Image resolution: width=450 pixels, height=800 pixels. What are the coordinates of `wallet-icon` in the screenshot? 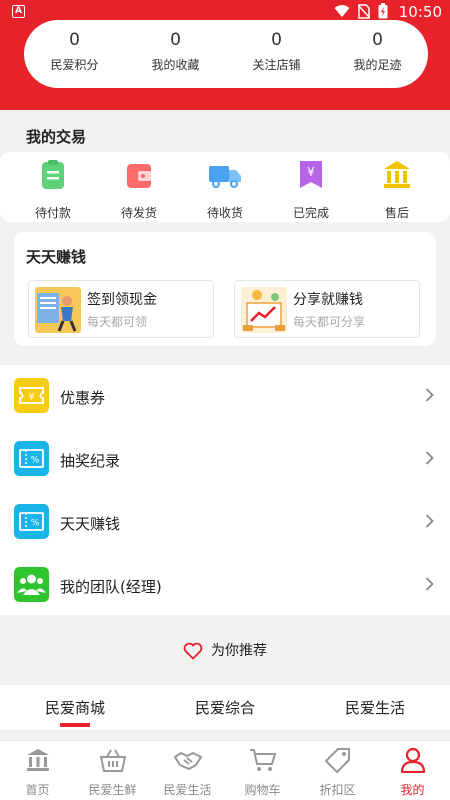 It's located at (139, 176).